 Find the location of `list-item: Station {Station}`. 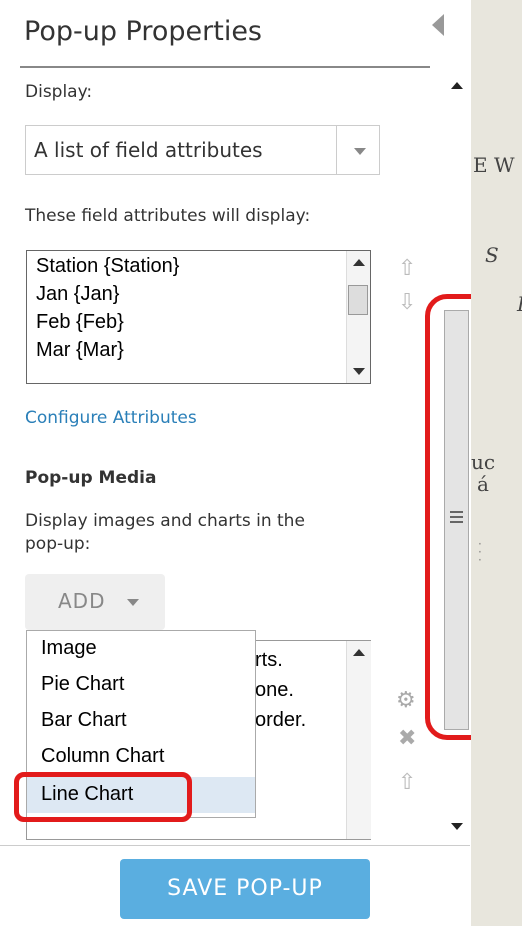

list-item: Station {Station} is located at coordinates (107, 266).